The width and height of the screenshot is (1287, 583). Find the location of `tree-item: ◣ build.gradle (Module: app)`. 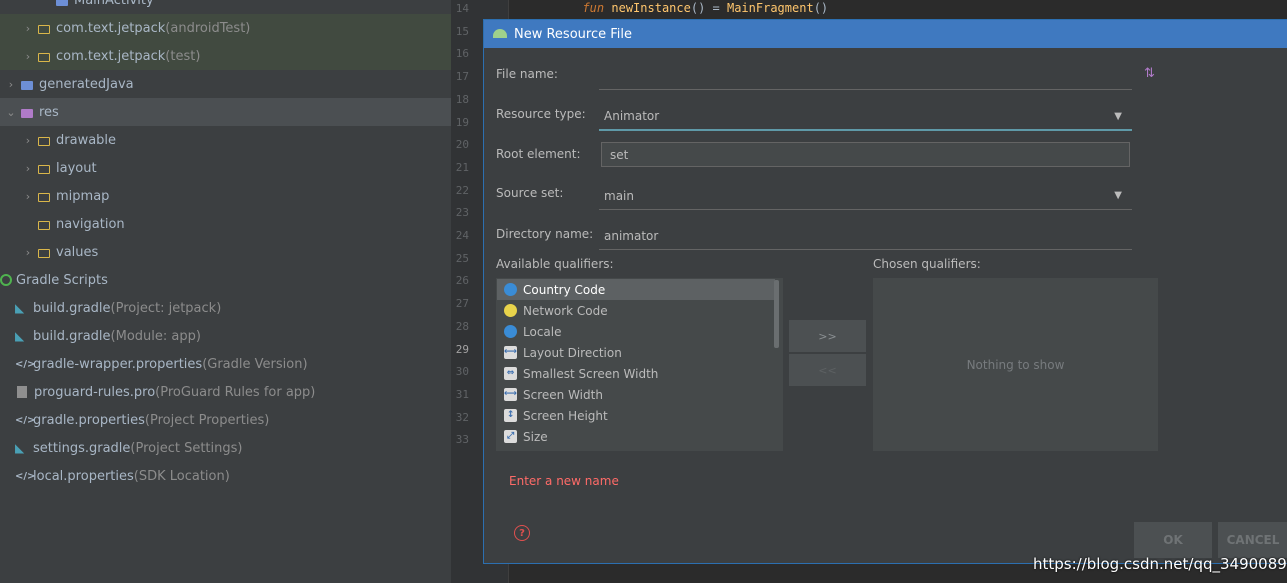

tree-item: ◣ build.gradle (Module: app) is located at coordinates (233, 336).